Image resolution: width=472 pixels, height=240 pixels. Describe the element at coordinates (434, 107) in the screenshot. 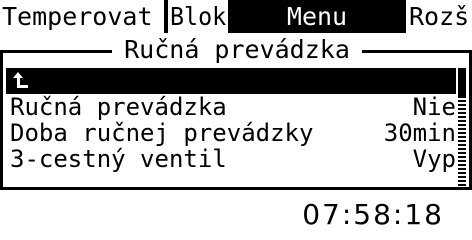

I see `list-item-value: Nie` at that location.